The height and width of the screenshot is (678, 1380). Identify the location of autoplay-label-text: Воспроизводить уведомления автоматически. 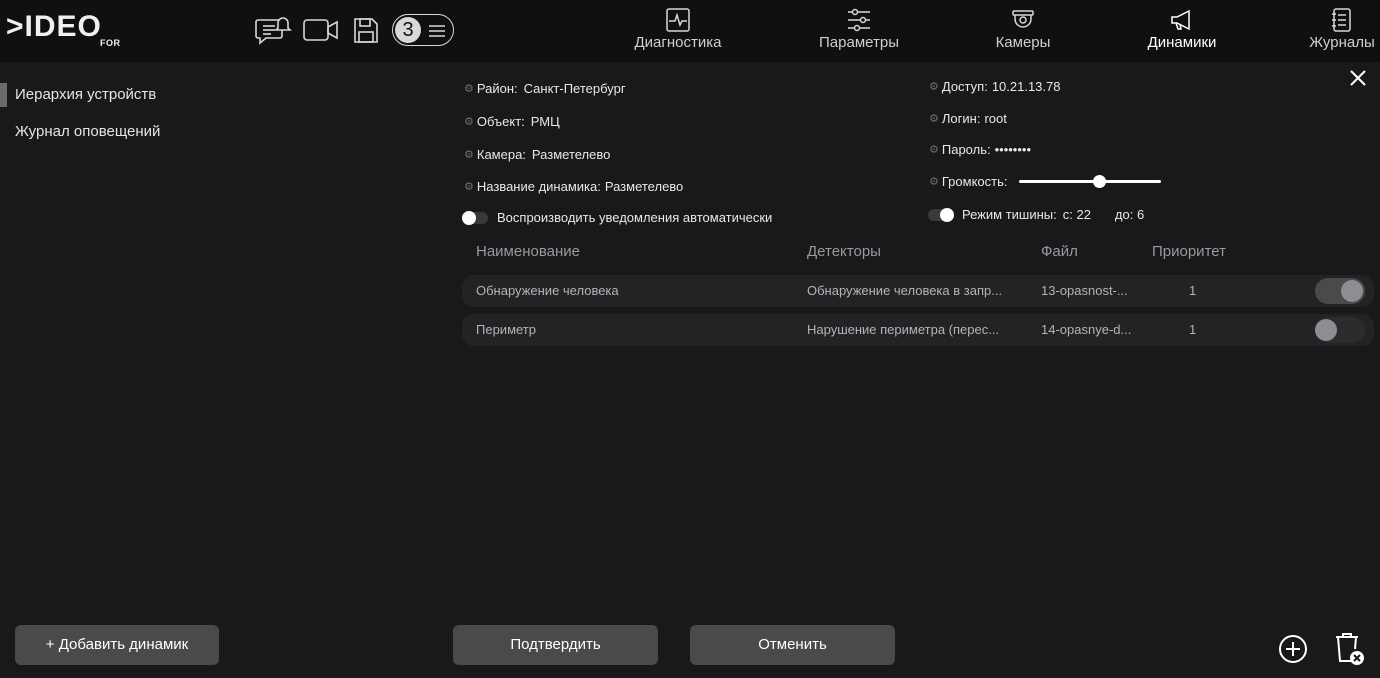
(635, 217).